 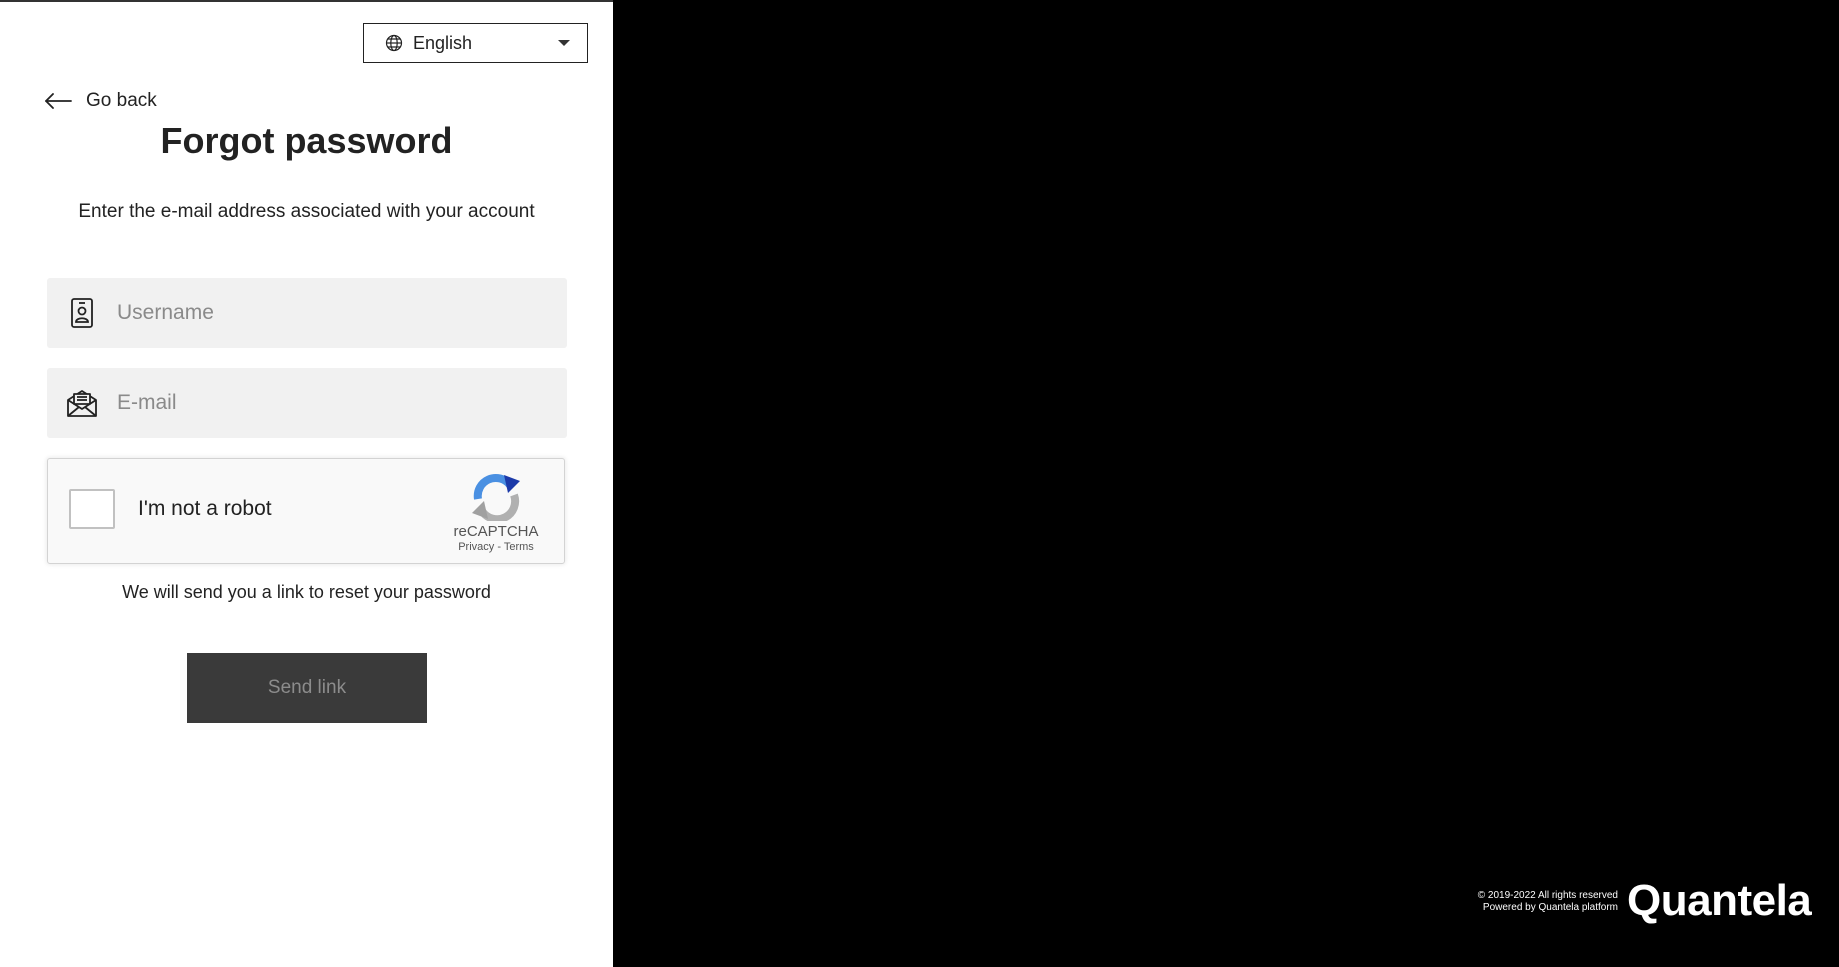 I want to click on open-envelope-icon, so click(x=82, y=403).